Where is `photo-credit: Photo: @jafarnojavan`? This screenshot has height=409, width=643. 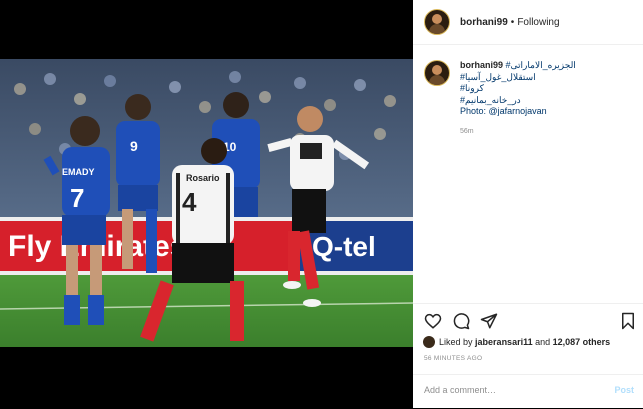
photo-credit: Photo: @jafarnojavan is located at coordinates (518, 112).